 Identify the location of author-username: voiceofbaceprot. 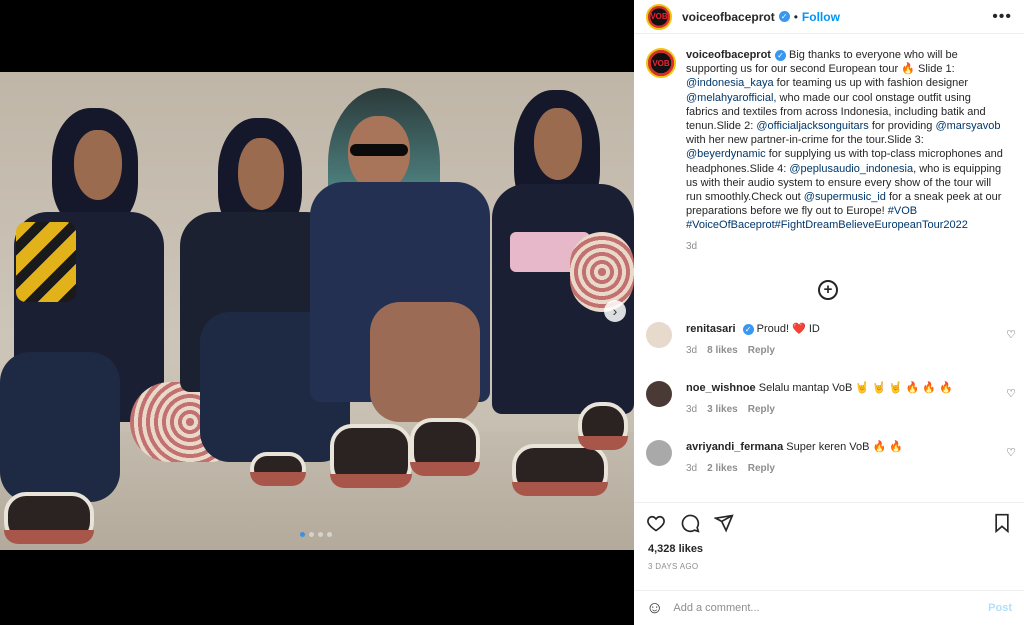
(728, 17).